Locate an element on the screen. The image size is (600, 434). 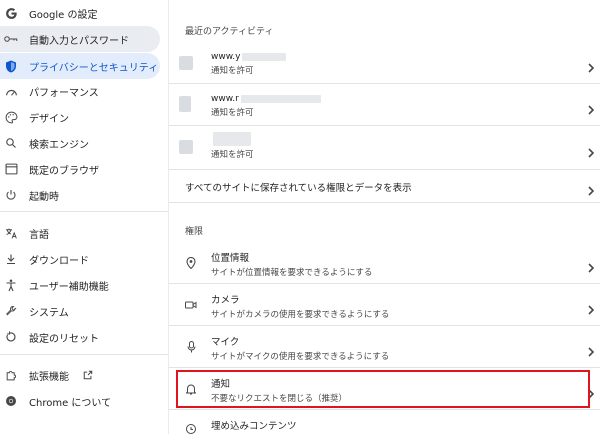
permission-title: カメラ is located at coordinates (225, 300).